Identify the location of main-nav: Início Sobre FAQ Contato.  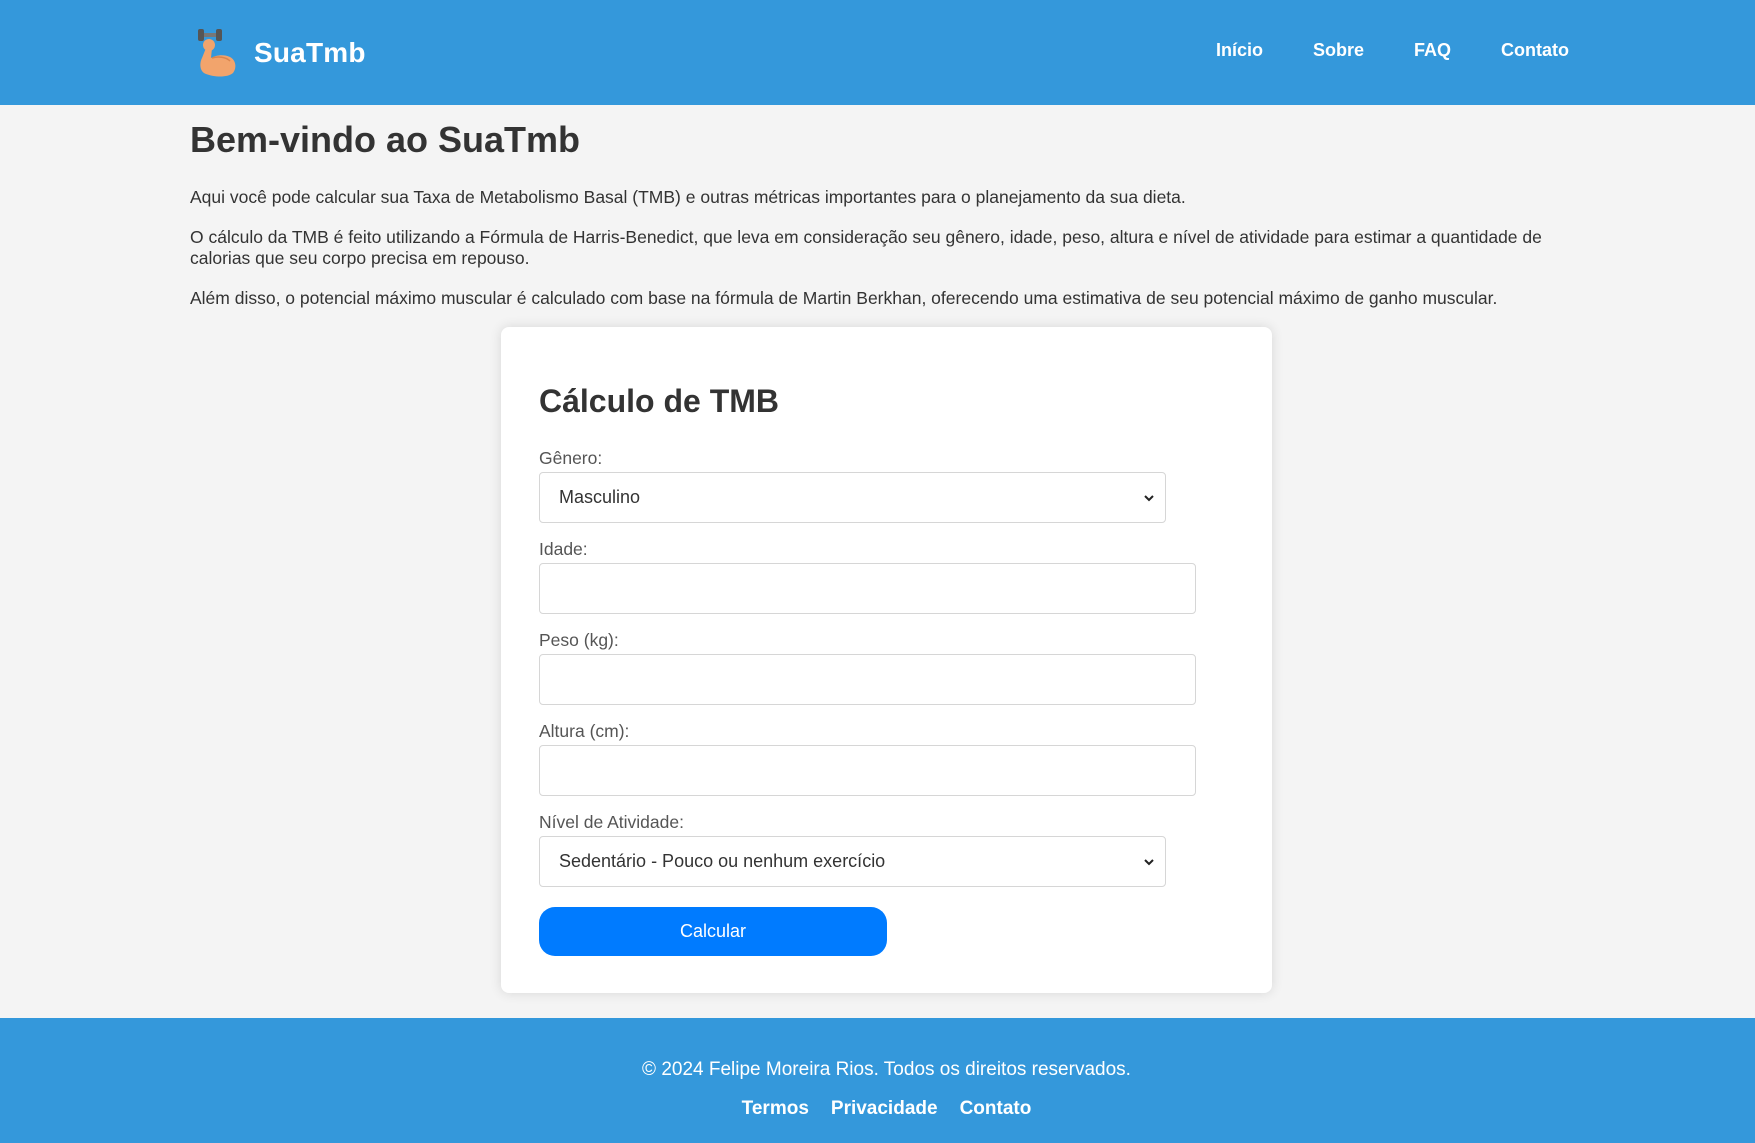
(1367, 50).